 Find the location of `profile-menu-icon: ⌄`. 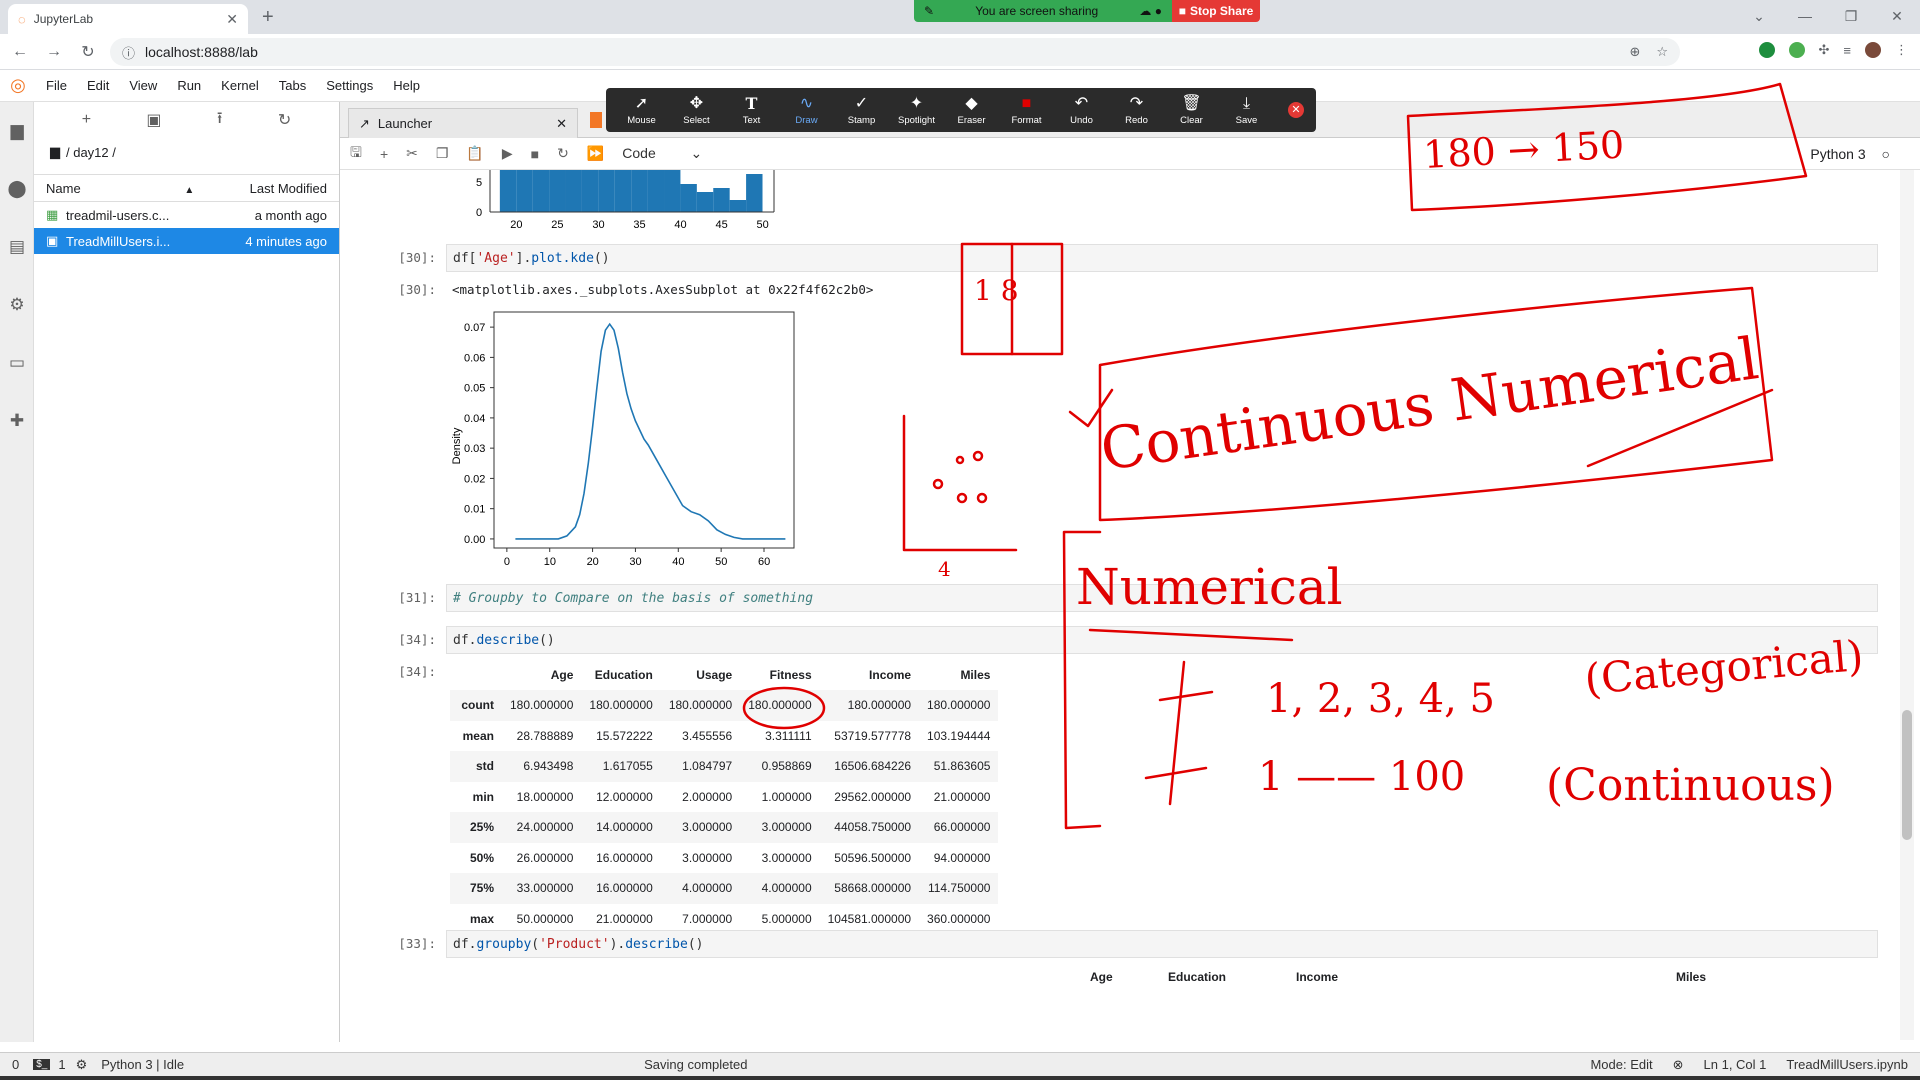

profile-menu-icon: ⌄ is located at coordinates (1759, 17).